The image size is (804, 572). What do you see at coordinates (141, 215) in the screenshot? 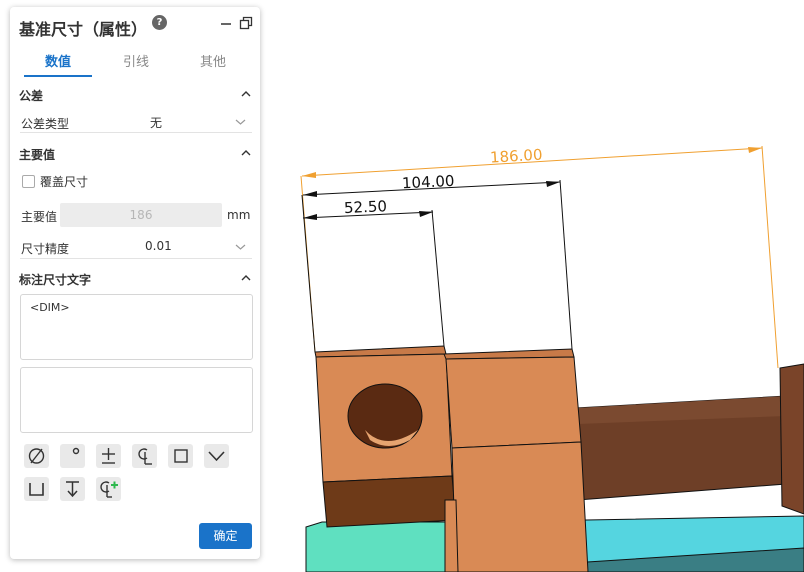
I see `primary-value-field: 186` at bounding box center [141, 215].